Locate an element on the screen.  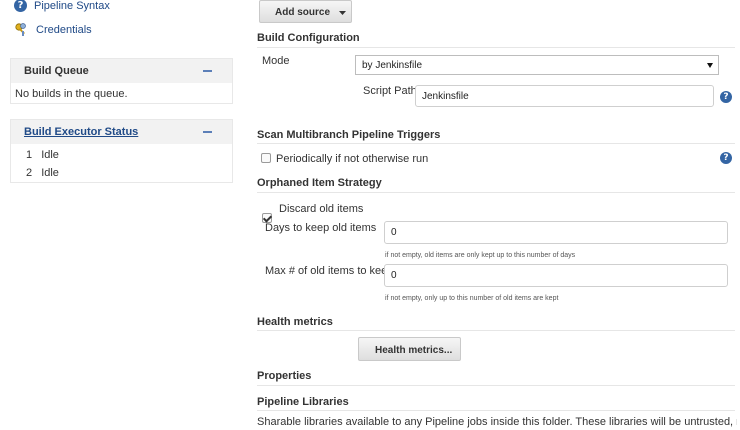
discard-old-items-label: Discard old items is located at coordinates (321, 209).